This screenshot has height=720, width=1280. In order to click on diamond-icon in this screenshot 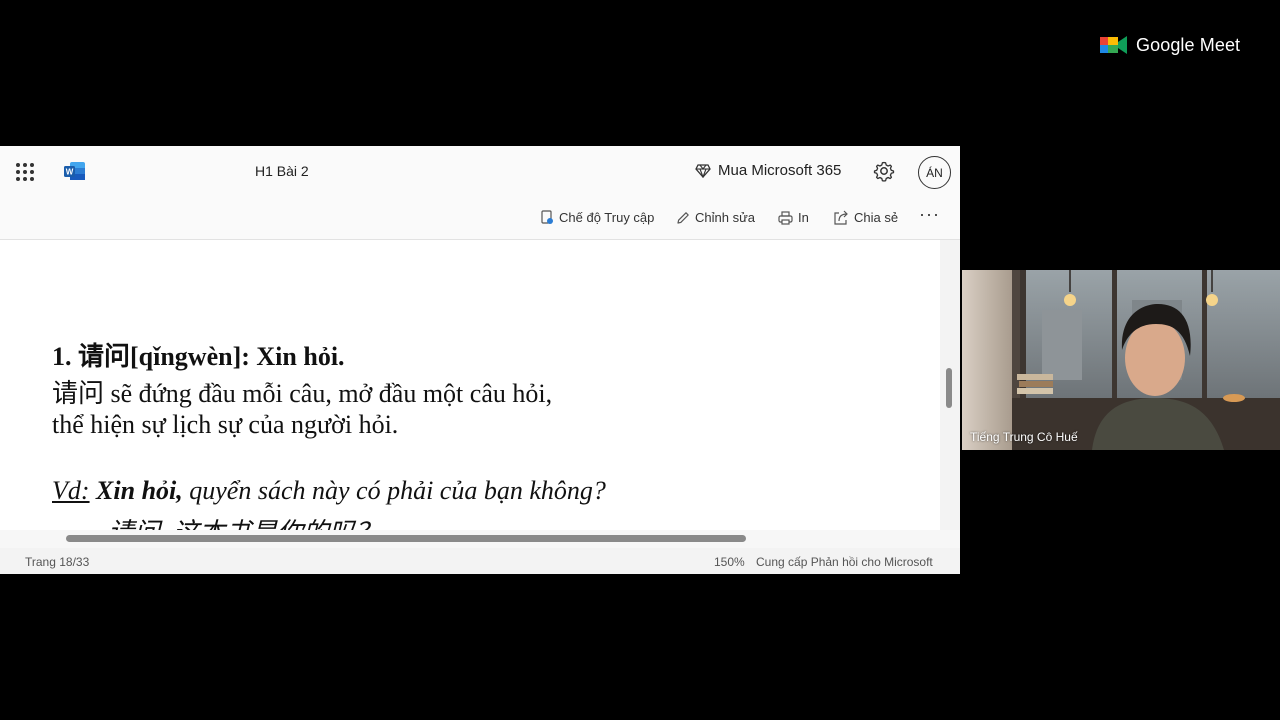, I will do `click(703, 170)`.